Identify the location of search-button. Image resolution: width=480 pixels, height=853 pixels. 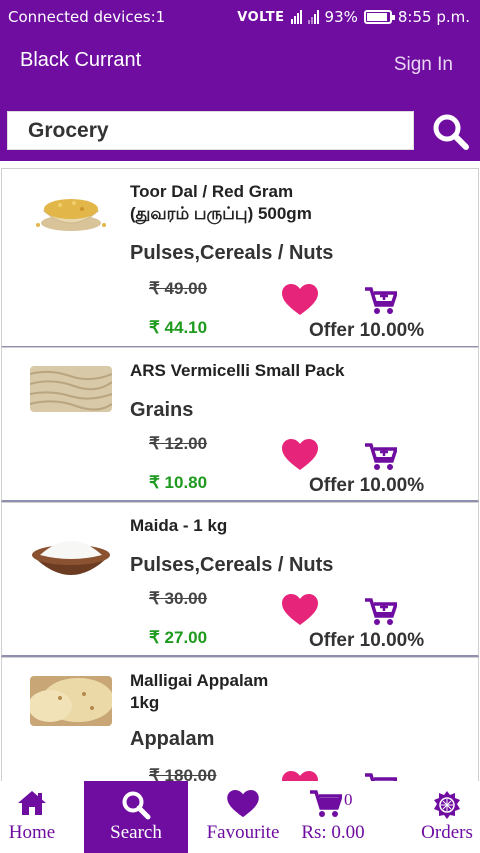
(451, 132).